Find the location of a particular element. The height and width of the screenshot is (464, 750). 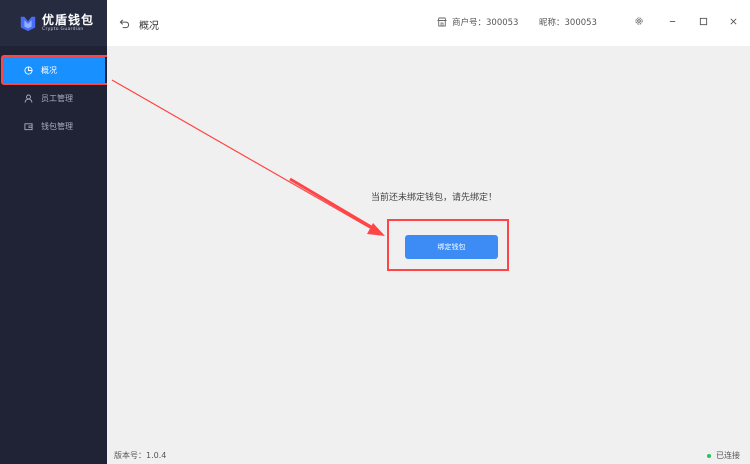

nickname-text: 昵称：300053 is located at coordinates (568, 23).